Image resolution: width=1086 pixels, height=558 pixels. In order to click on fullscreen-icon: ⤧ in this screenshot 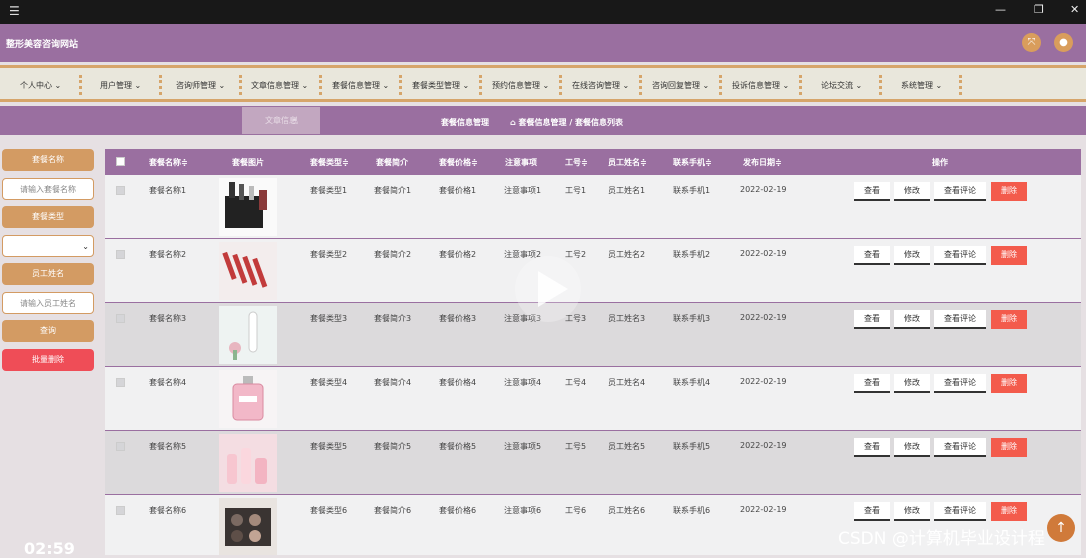, I will do `click(1031, 42)`.